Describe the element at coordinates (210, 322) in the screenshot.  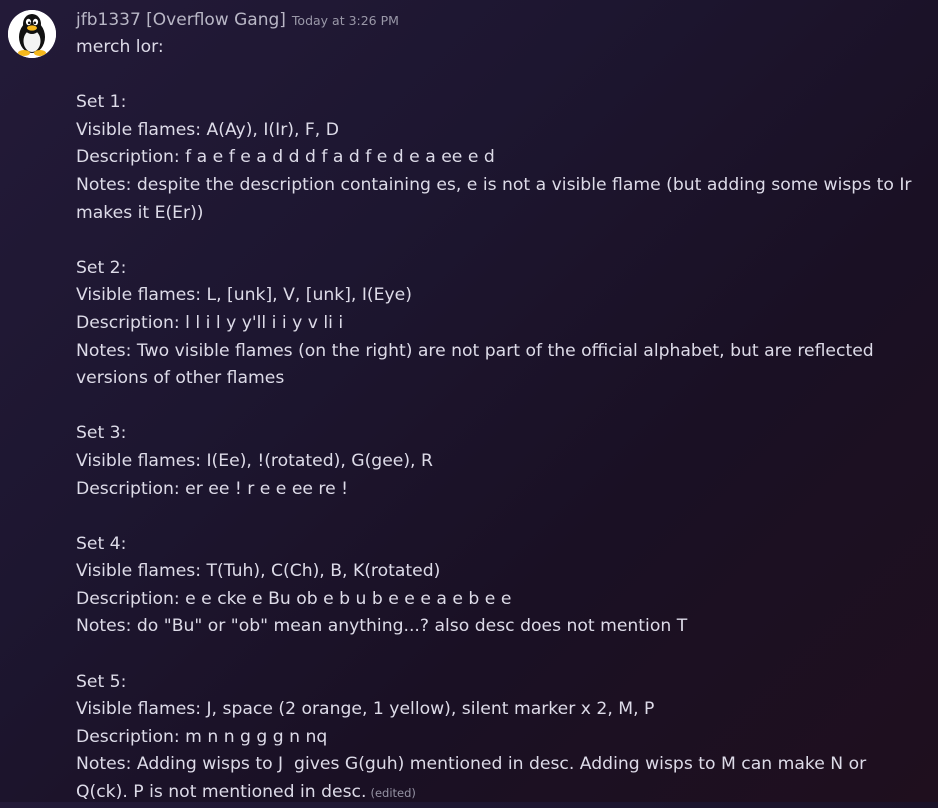
I see `message-line: Description: l l i l y y'll i i y v li i` at that location.